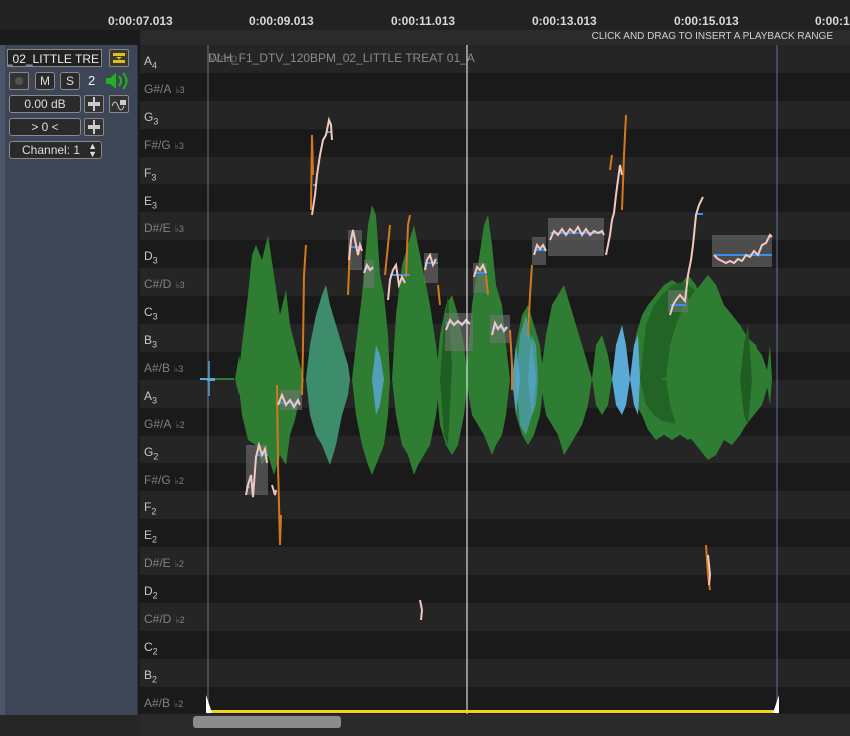 This screenshot has width=850, height=736. Describe the element at coordinates (140, 21) in the screenshot. I see `time-tick: 0:00:07.013` at that location.